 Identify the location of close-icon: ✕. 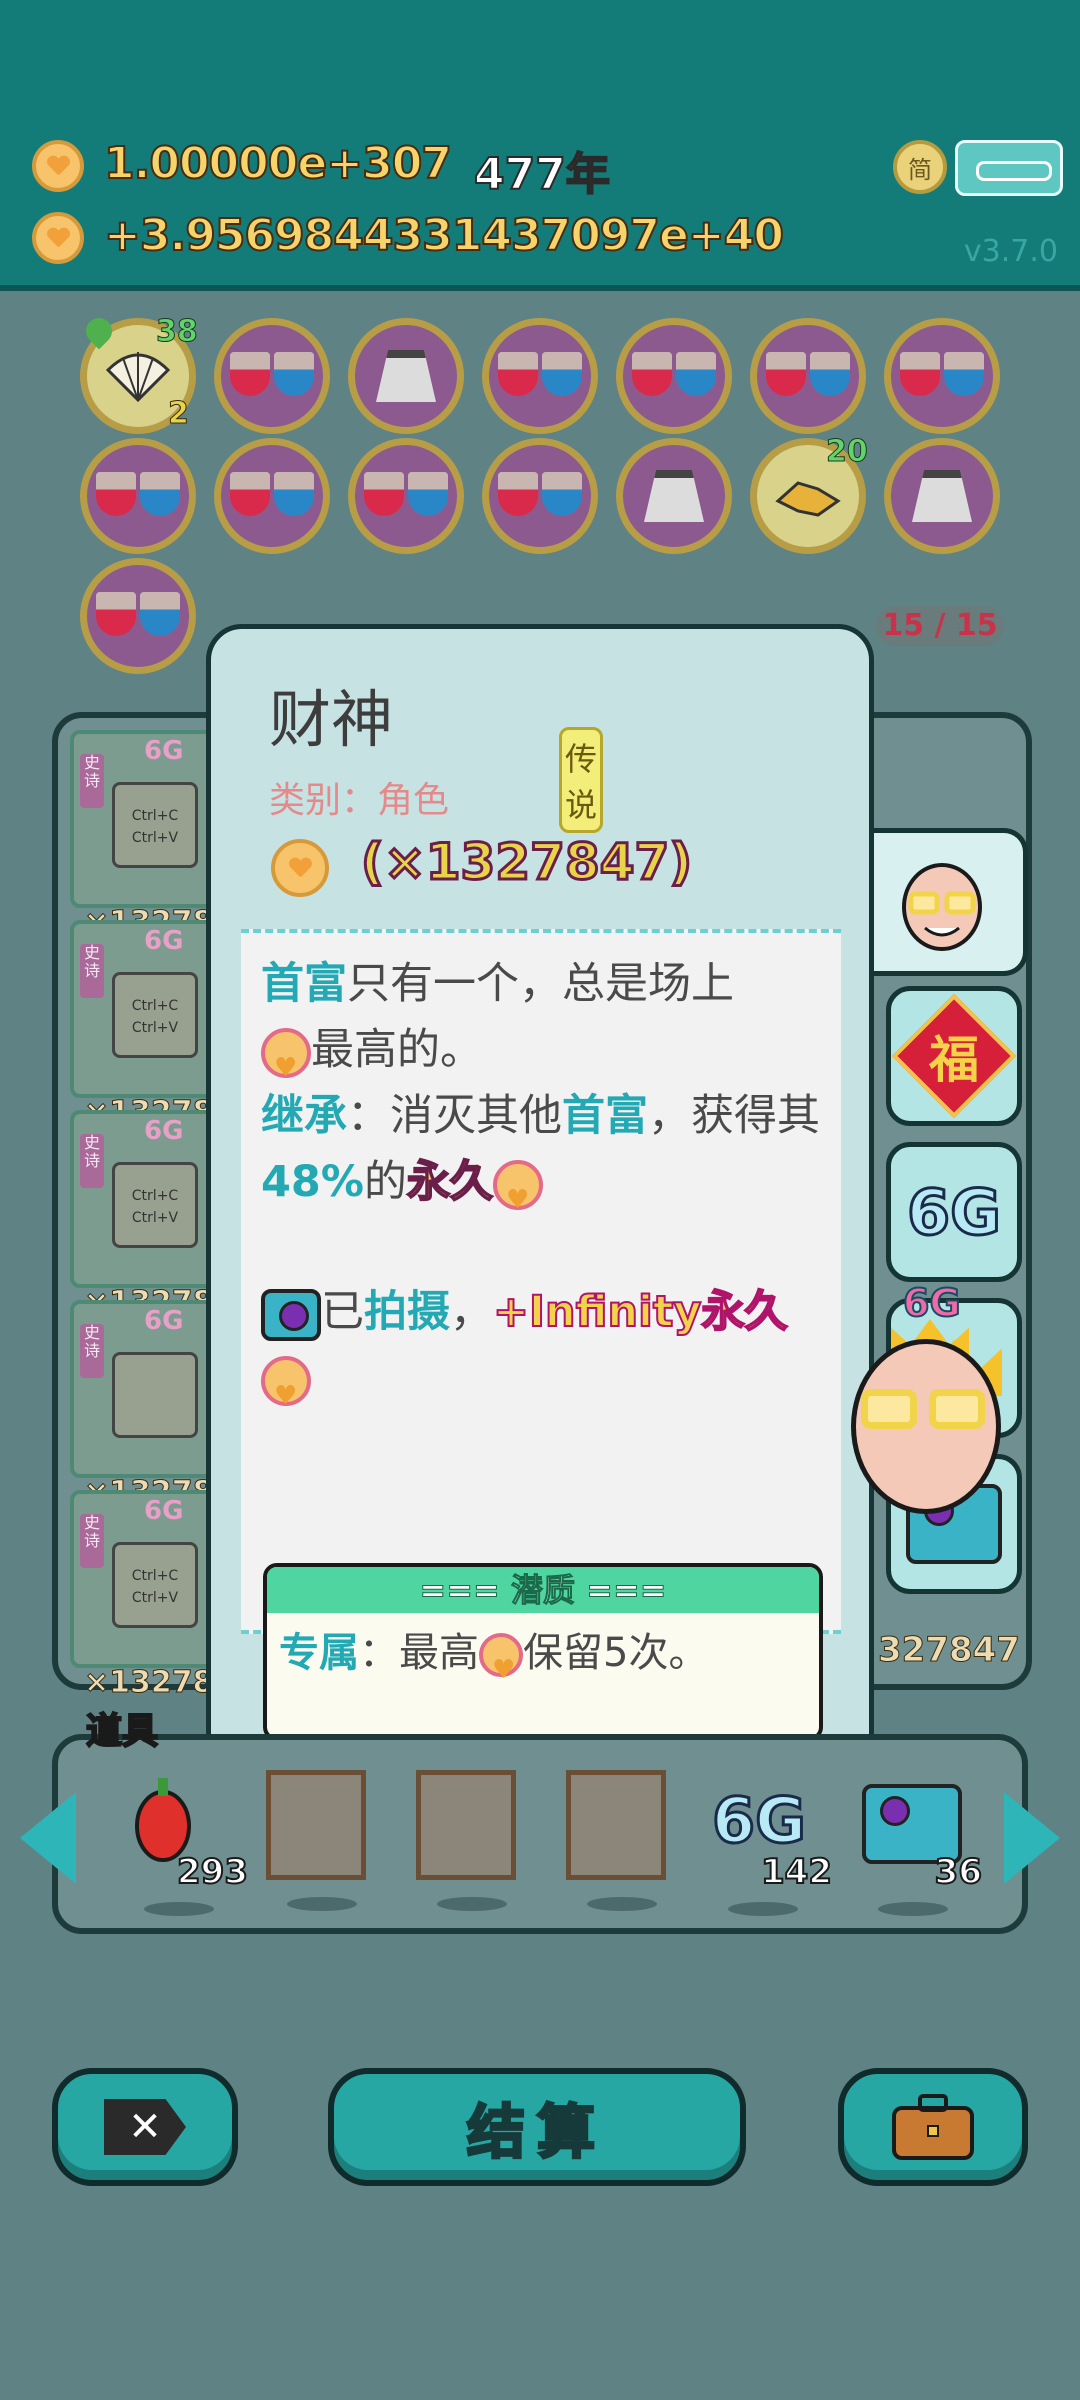
(145, 2127).